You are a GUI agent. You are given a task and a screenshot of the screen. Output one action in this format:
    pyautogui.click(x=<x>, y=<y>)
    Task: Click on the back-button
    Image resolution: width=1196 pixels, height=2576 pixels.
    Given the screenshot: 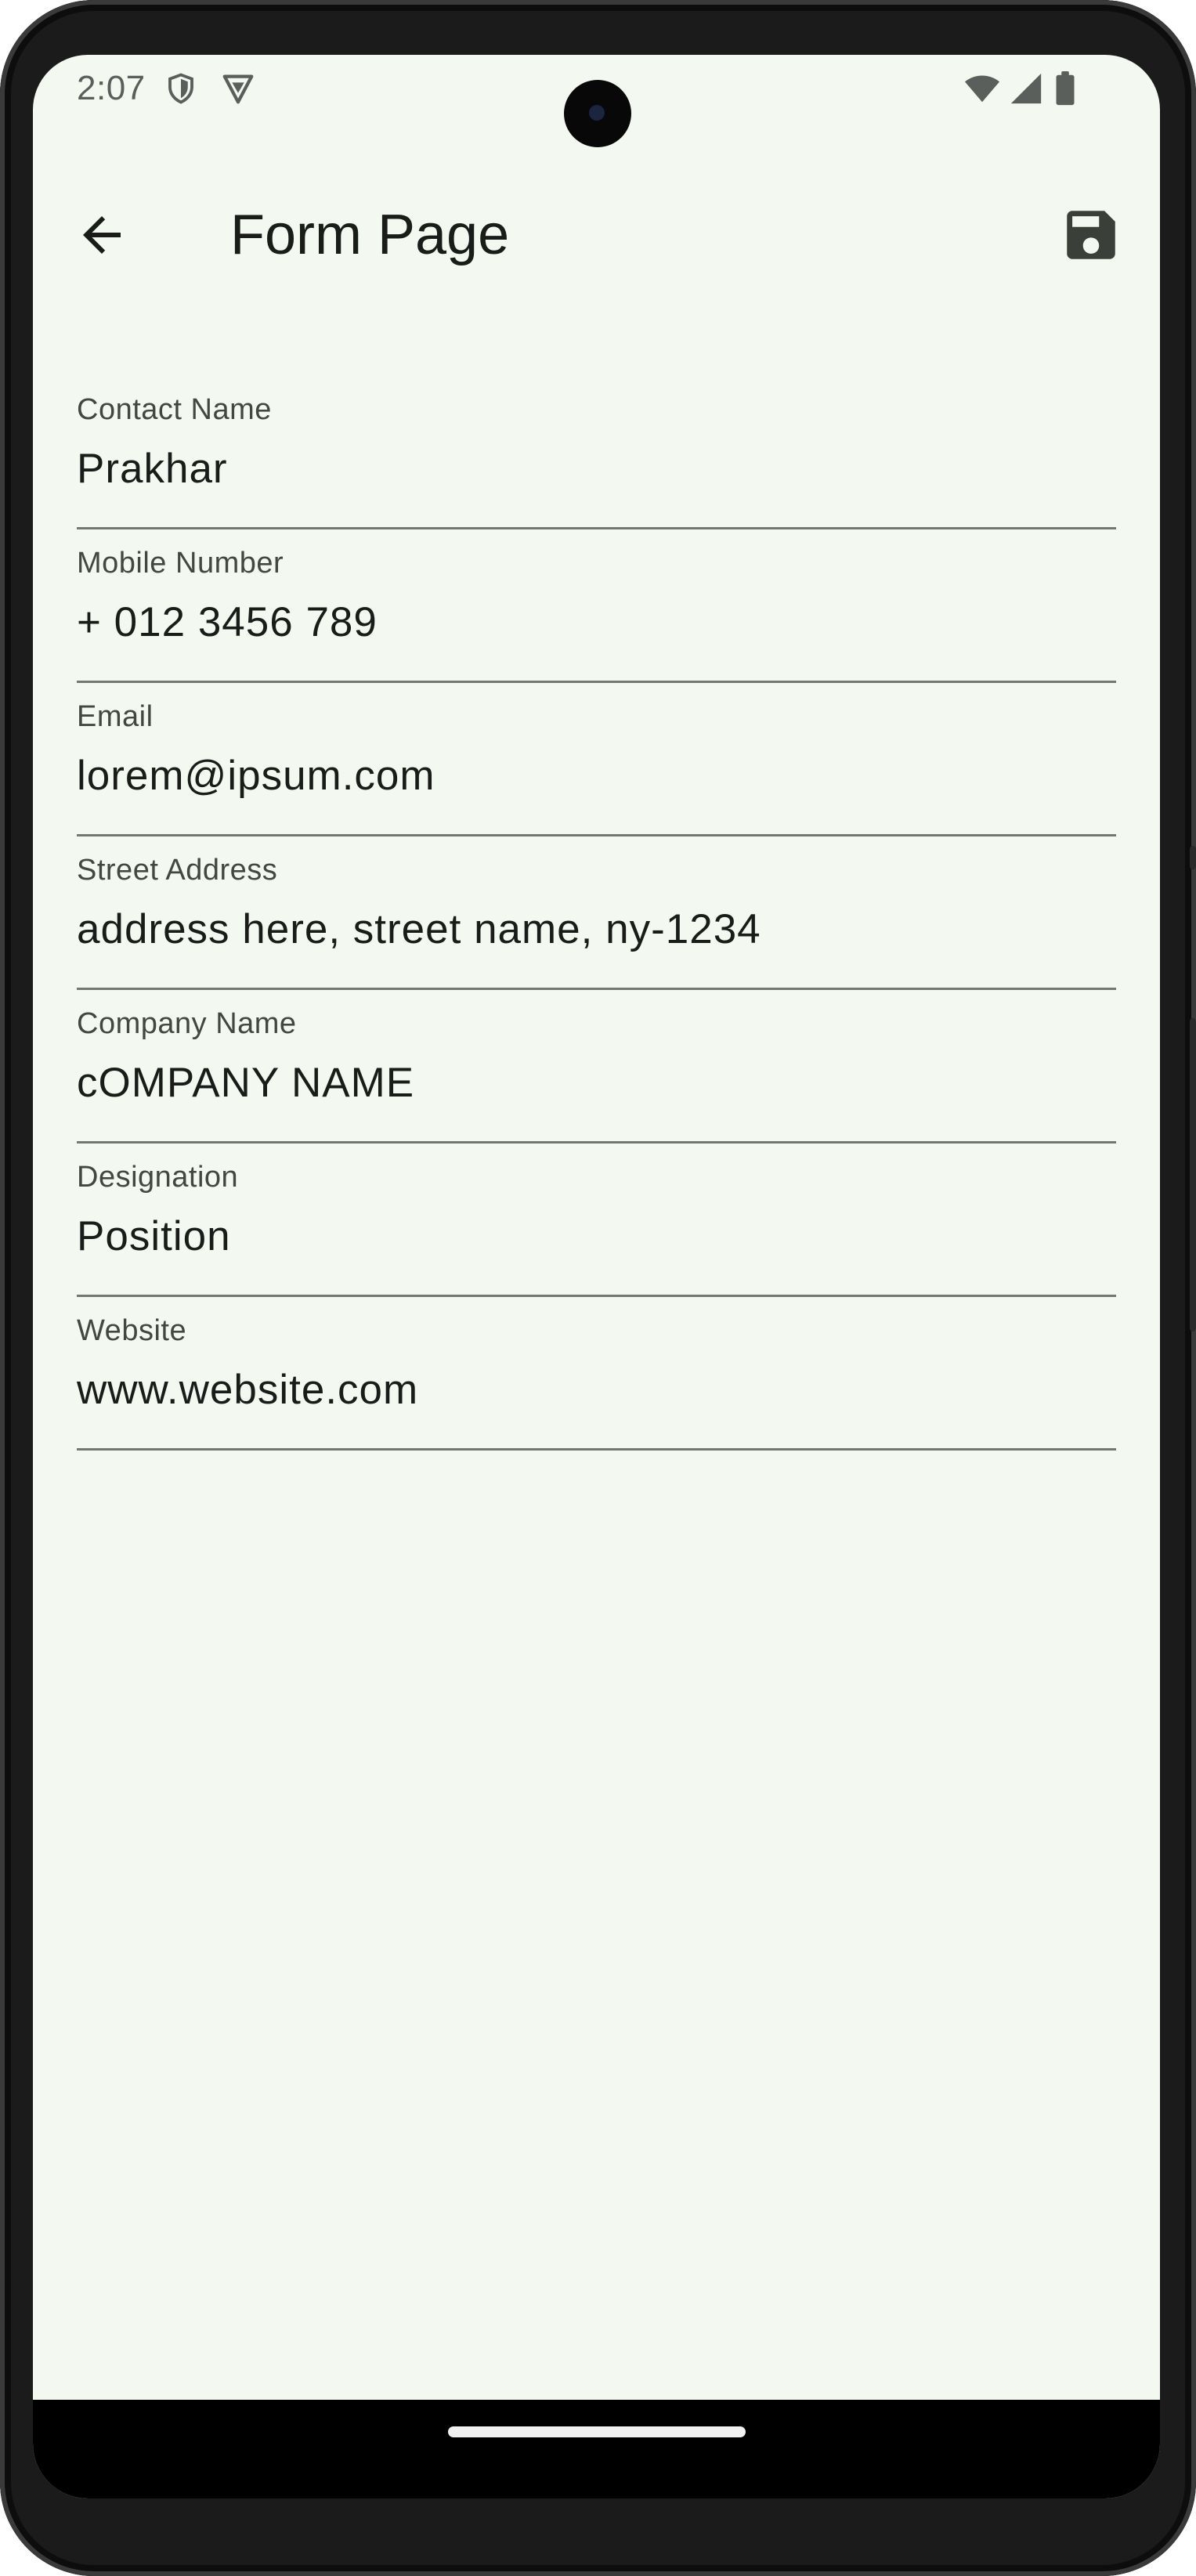 What is the action you would take?
    pyautogui.click(x=101, y=235)
    